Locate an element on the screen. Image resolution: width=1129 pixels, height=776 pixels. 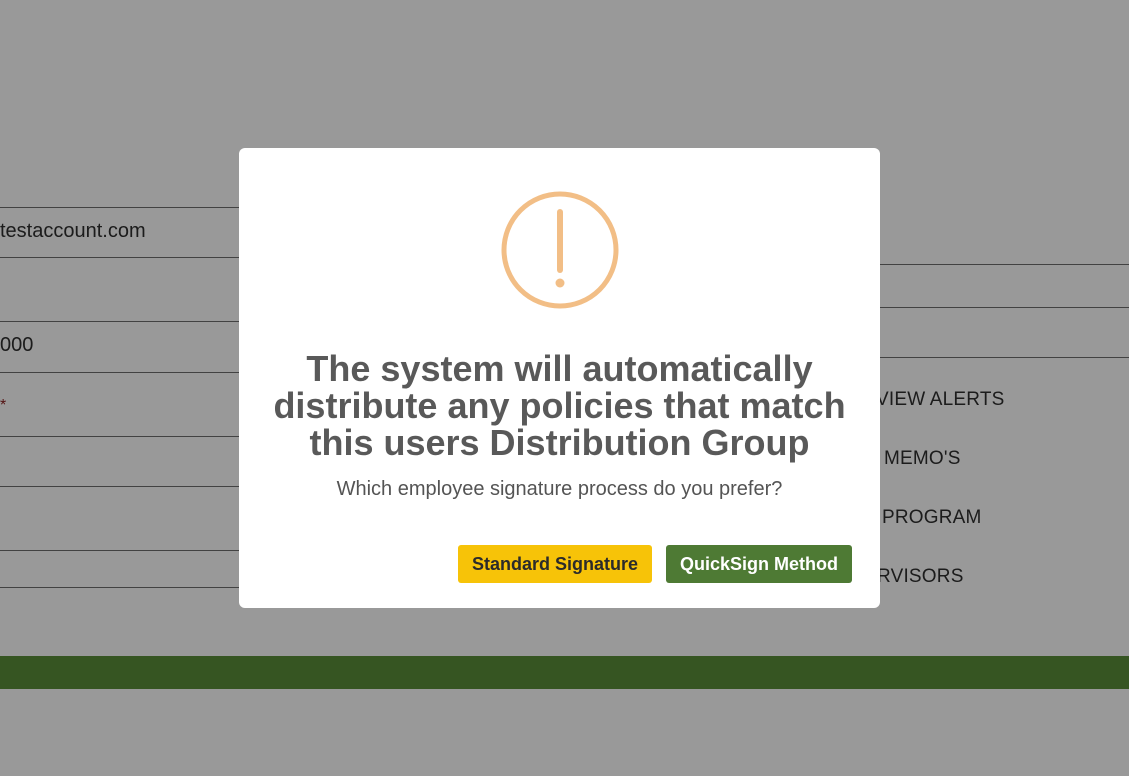
standard-signature-button: Standard Signature is located at coordinates (555, 564).